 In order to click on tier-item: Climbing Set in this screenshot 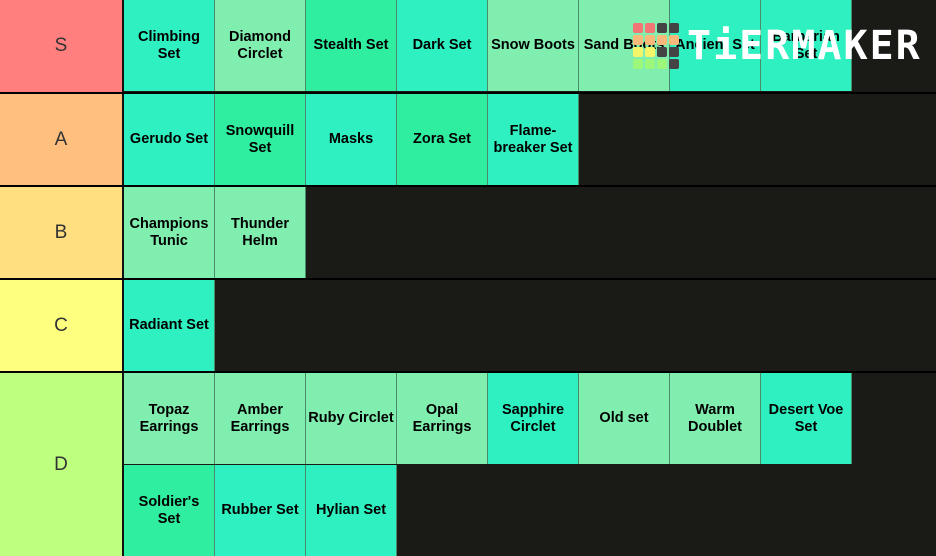, I will do `click(169, 45)`.